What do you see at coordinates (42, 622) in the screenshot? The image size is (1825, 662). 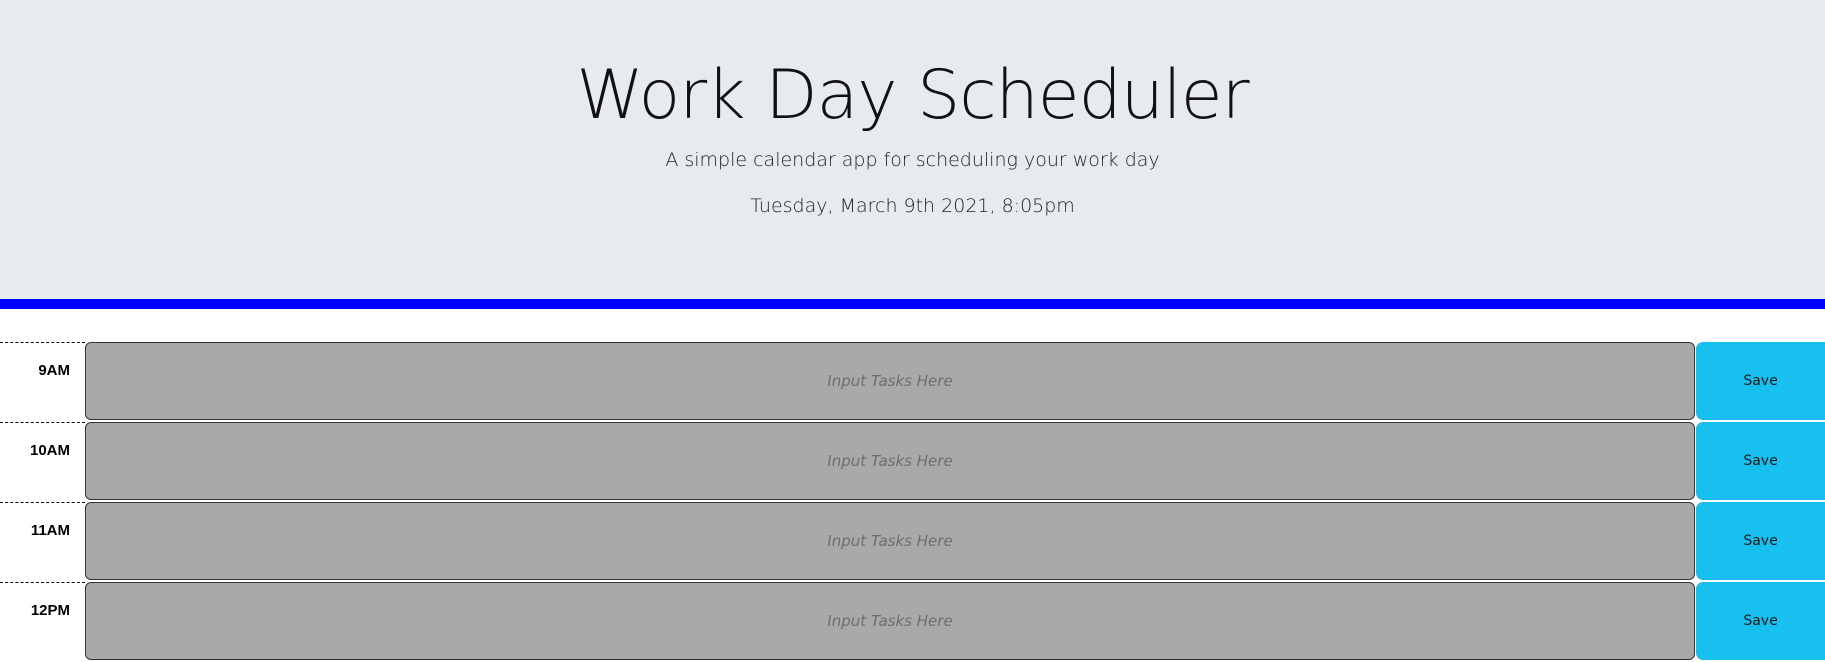 I see `hour-label: 12PM` at bounding box center [42, 622].